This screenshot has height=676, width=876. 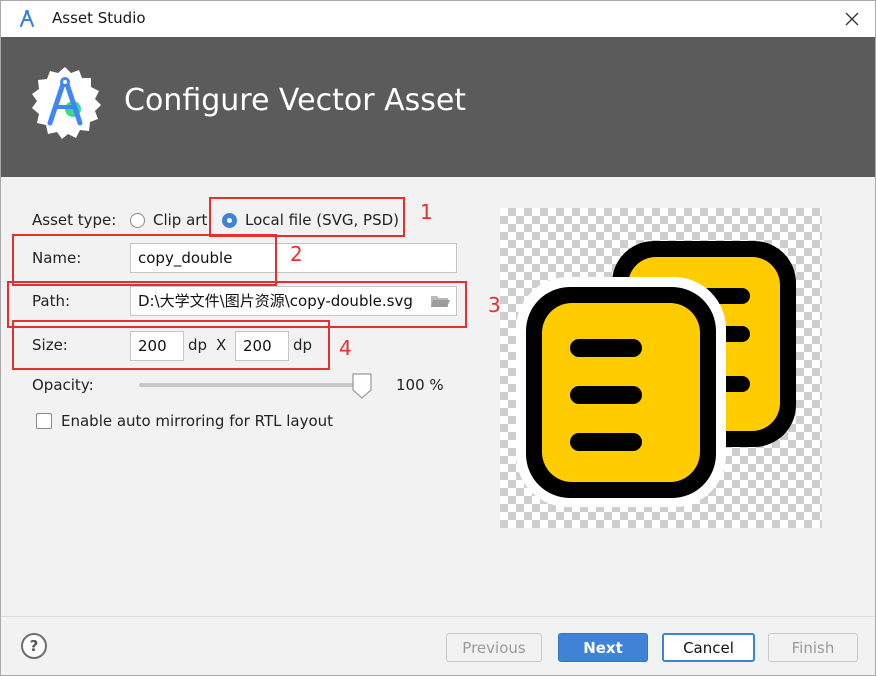 I want to click on asset-type-label: Asset type:, so click(x=74, y=220).